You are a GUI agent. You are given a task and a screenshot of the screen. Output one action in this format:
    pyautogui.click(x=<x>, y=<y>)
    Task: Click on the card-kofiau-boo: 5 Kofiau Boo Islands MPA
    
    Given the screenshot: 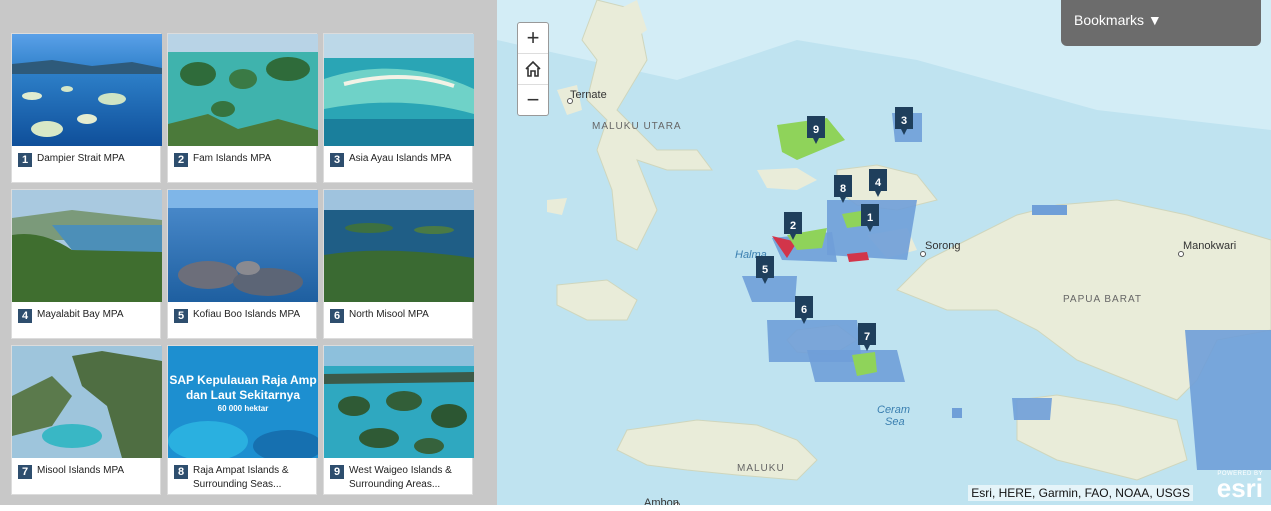 What is the action you would take?
    pyautogui.click(x=242, y=264)
    